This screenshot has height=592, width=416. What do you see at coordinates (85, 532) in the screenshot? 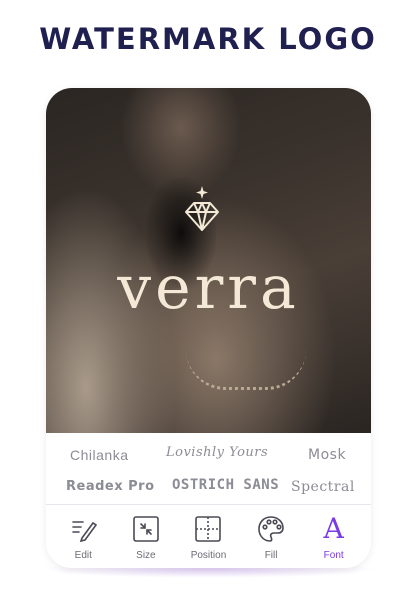
I see `pencil-icon` at bounding box center [85, 532].